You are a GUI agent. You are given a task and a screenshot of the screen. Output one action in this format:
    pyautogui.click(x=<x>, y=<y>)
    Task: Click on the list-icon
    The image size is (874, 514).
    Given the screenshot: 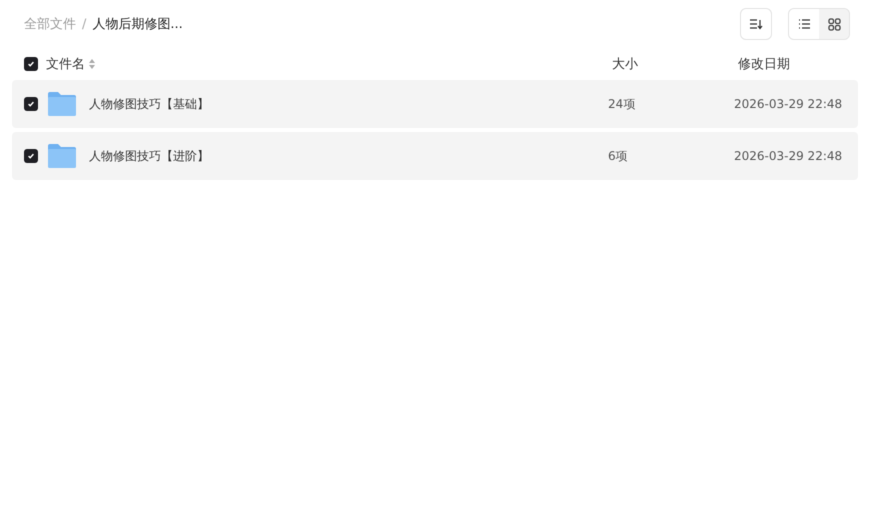 What is the action you would take?
    pyautogui.click(x=804, y=24)
    